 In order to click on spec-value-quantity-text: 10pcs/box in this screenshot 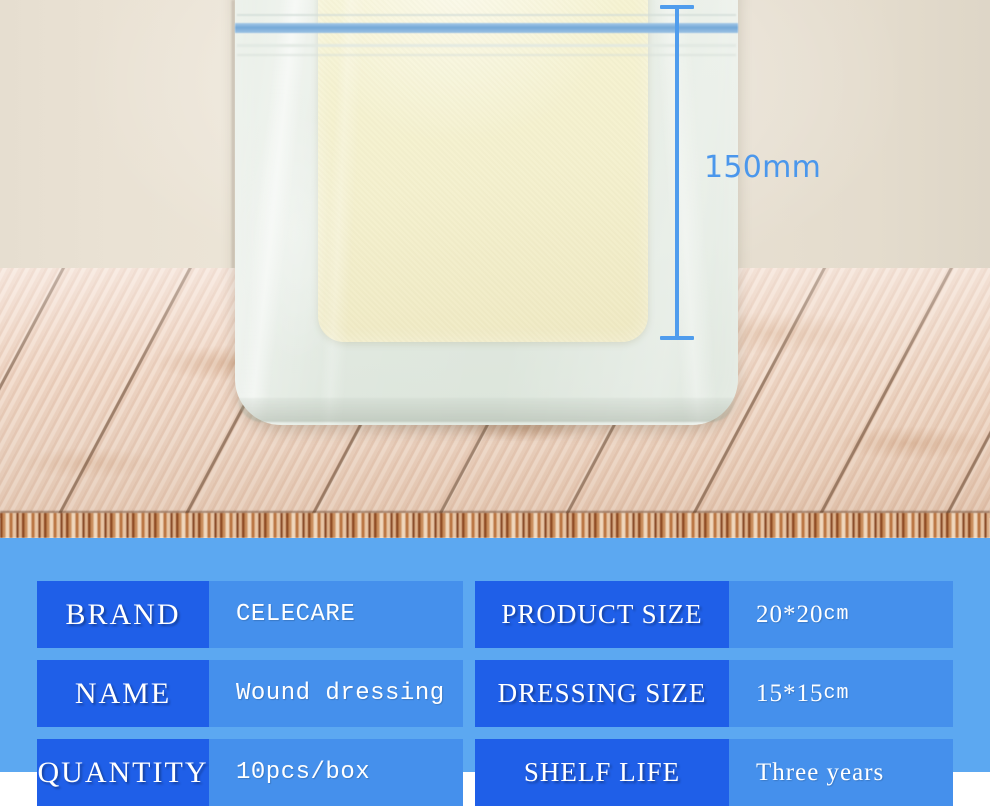, I will do `click(303, 772)`.